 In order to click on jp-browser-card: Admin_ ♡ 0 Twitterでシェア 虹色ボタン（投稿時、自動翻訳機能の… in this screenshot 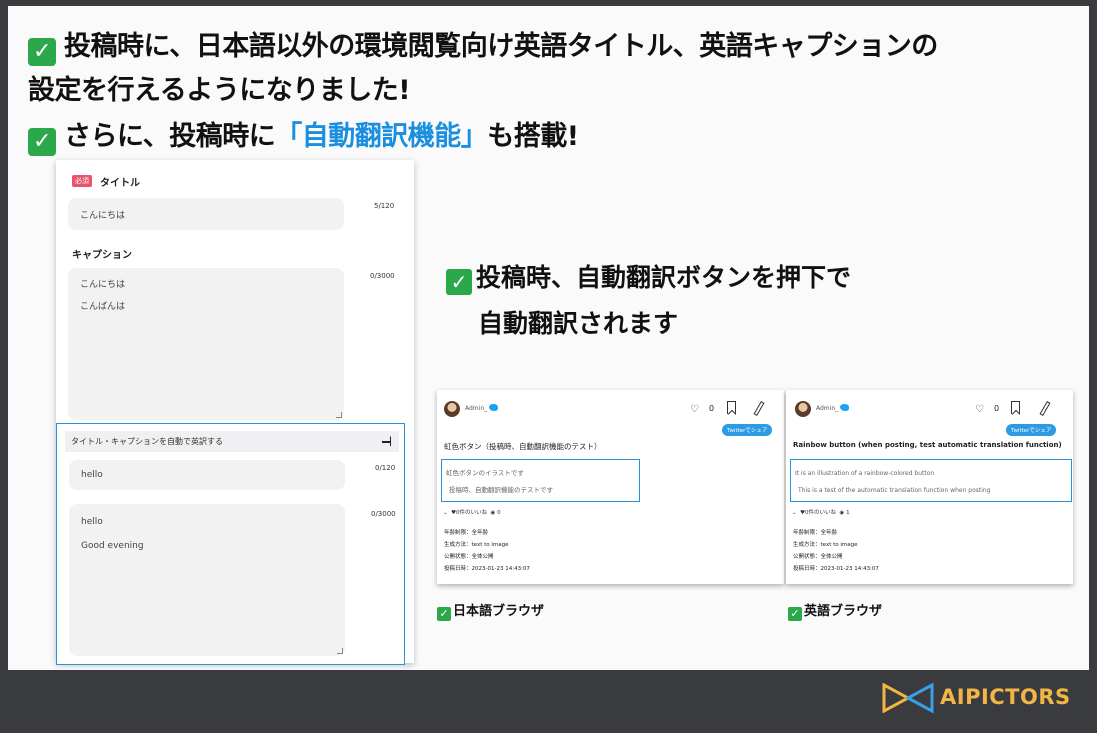, I will do `click(610, 487)`.